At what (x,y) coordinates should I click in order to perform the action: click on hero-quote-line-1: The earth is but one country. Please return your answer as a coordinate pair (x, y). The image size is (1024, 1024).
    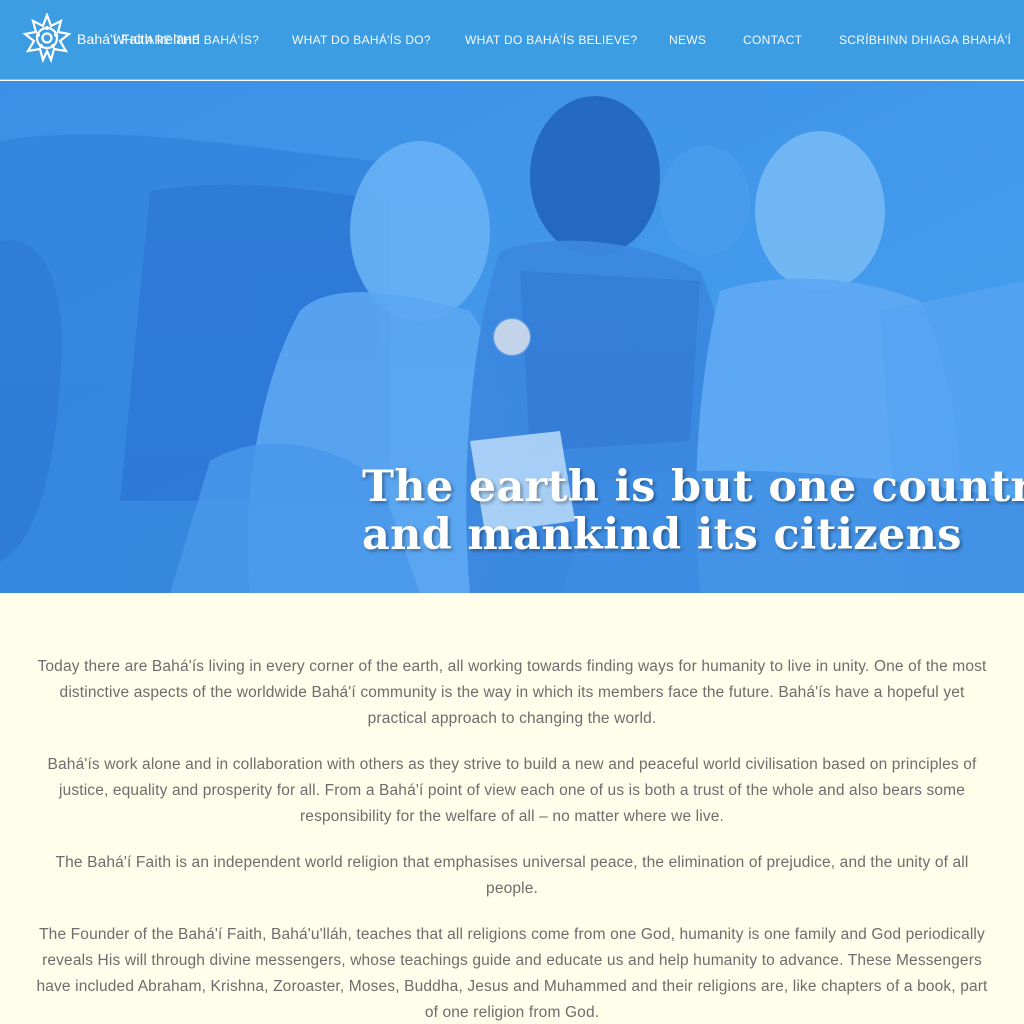
    Looking at the image, I should click on (693, 487).